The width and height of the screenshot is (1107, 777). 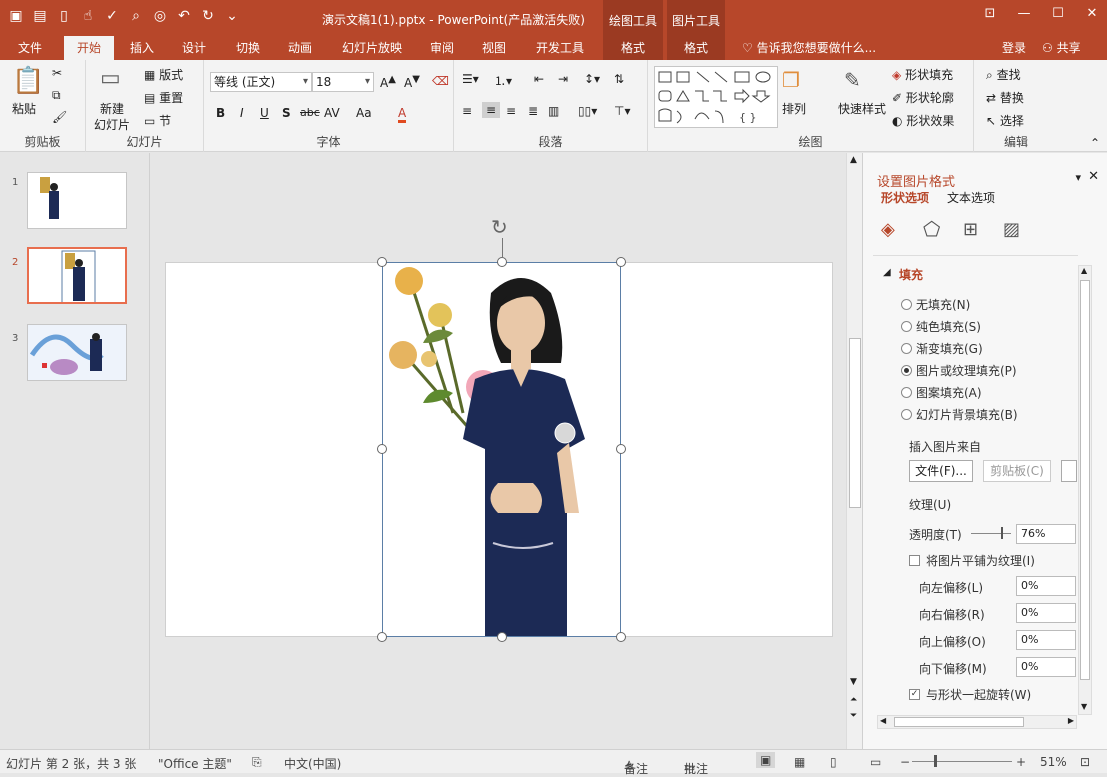 I want to click on undo-icon: ↶, so click(x=184, y=16).